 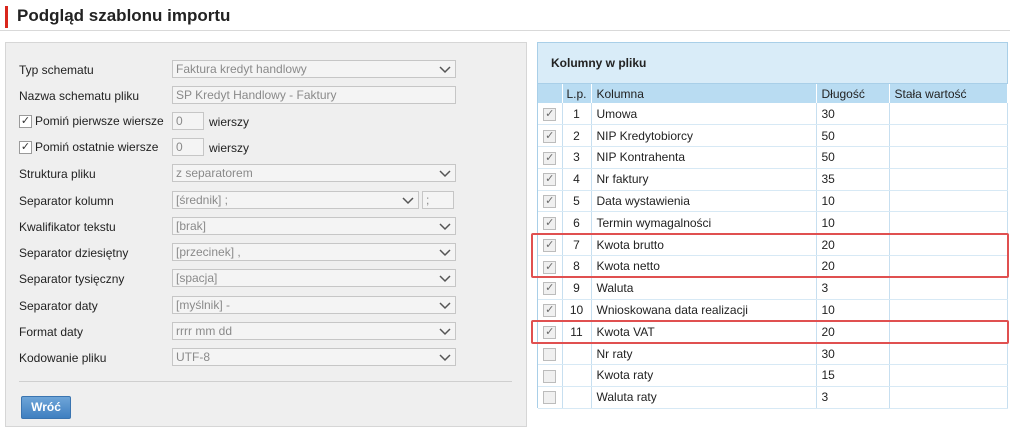 What do you see at coordinates (773, 157) in the screenshot?
I see `table-row: ✓ 3 NIP Kontrahenta 50` at bounding box center [773, 157].